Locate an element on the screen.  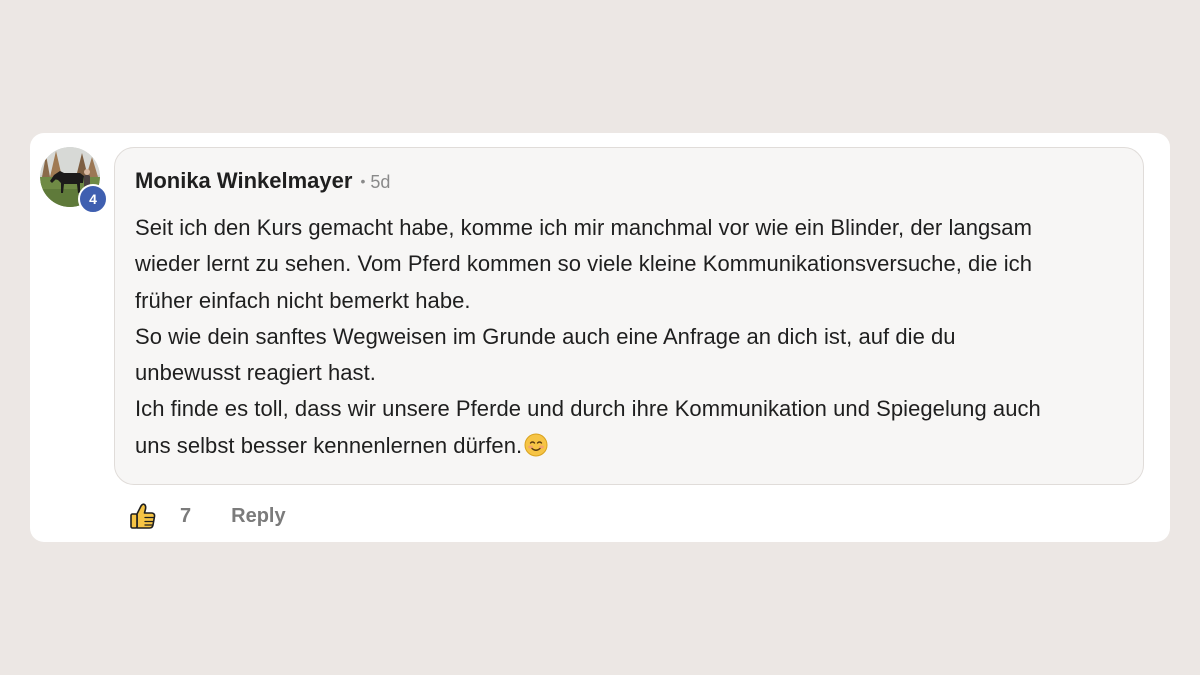
author-name: Monika Winkelmayer is located at coordinates (243, 181).